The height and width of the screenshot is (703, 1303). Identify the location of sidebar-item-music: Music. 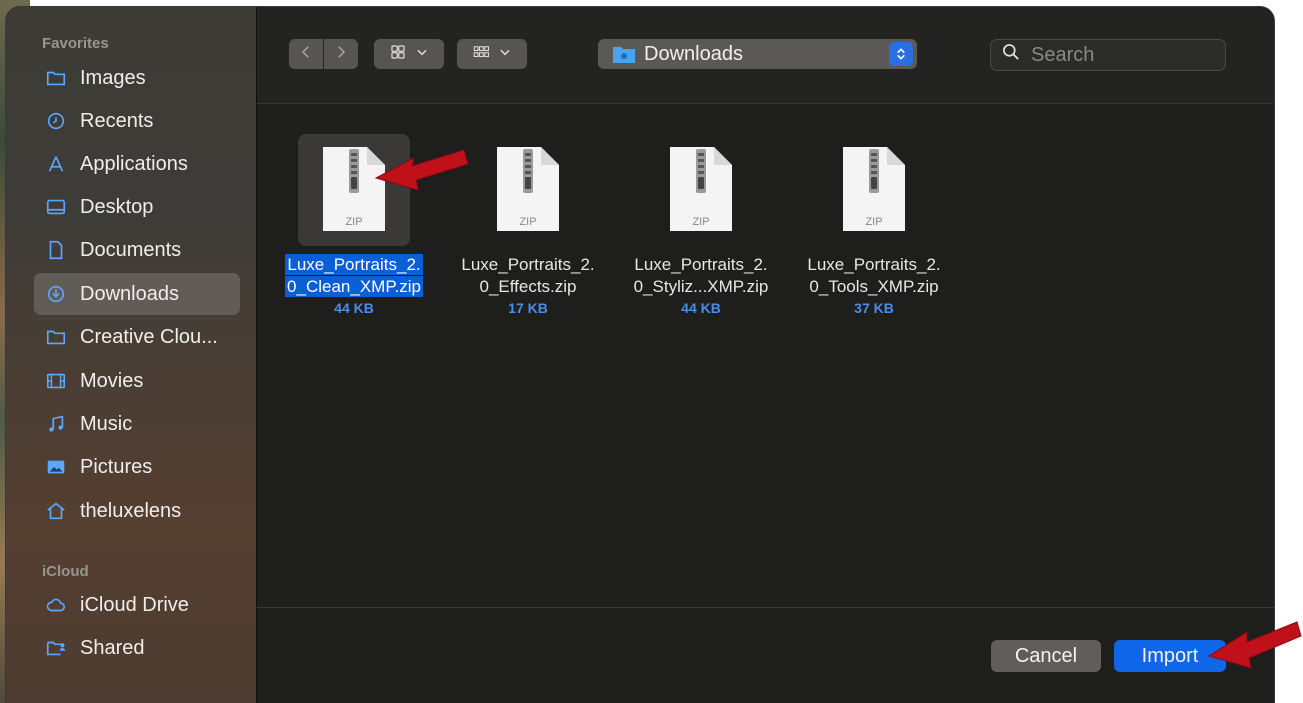
(137, 424).